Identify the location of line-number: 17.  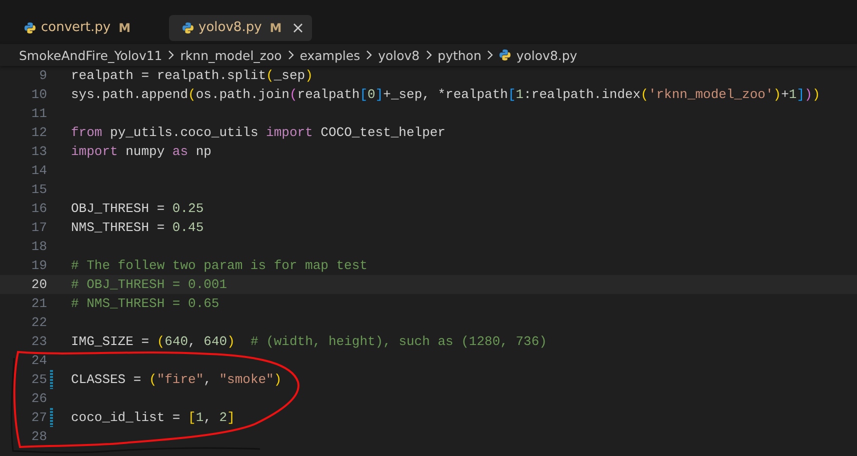
(38, 227).